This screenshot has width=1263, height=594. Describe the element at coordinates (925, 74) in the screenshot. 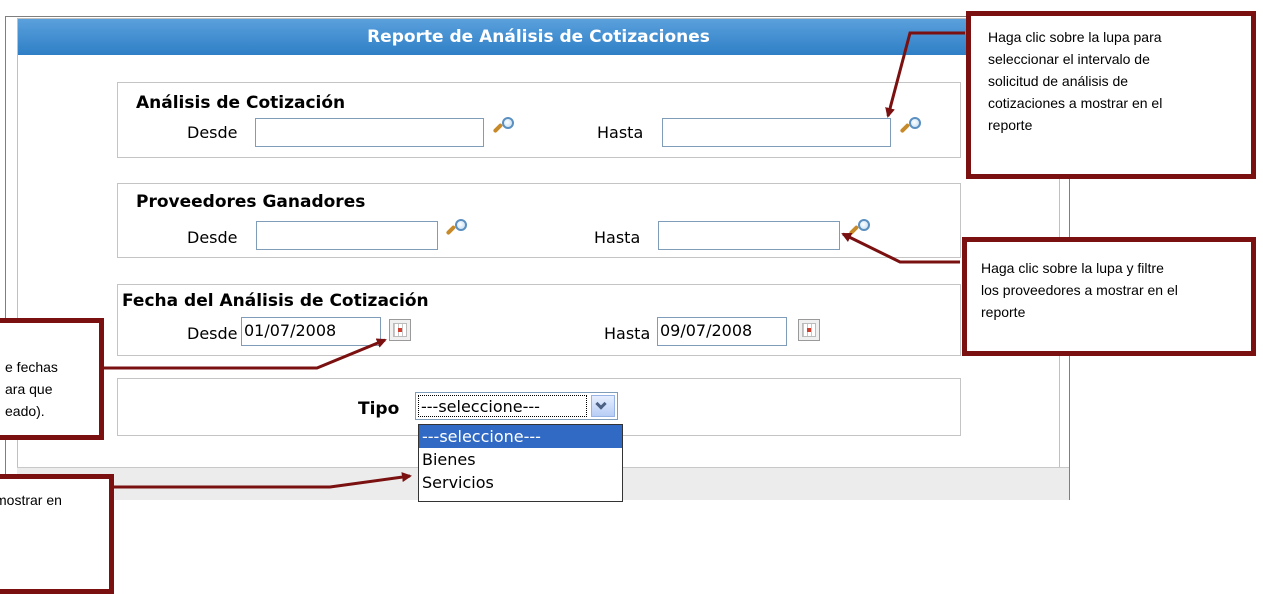

I see `arrow-lupa-intervalo` at that location.